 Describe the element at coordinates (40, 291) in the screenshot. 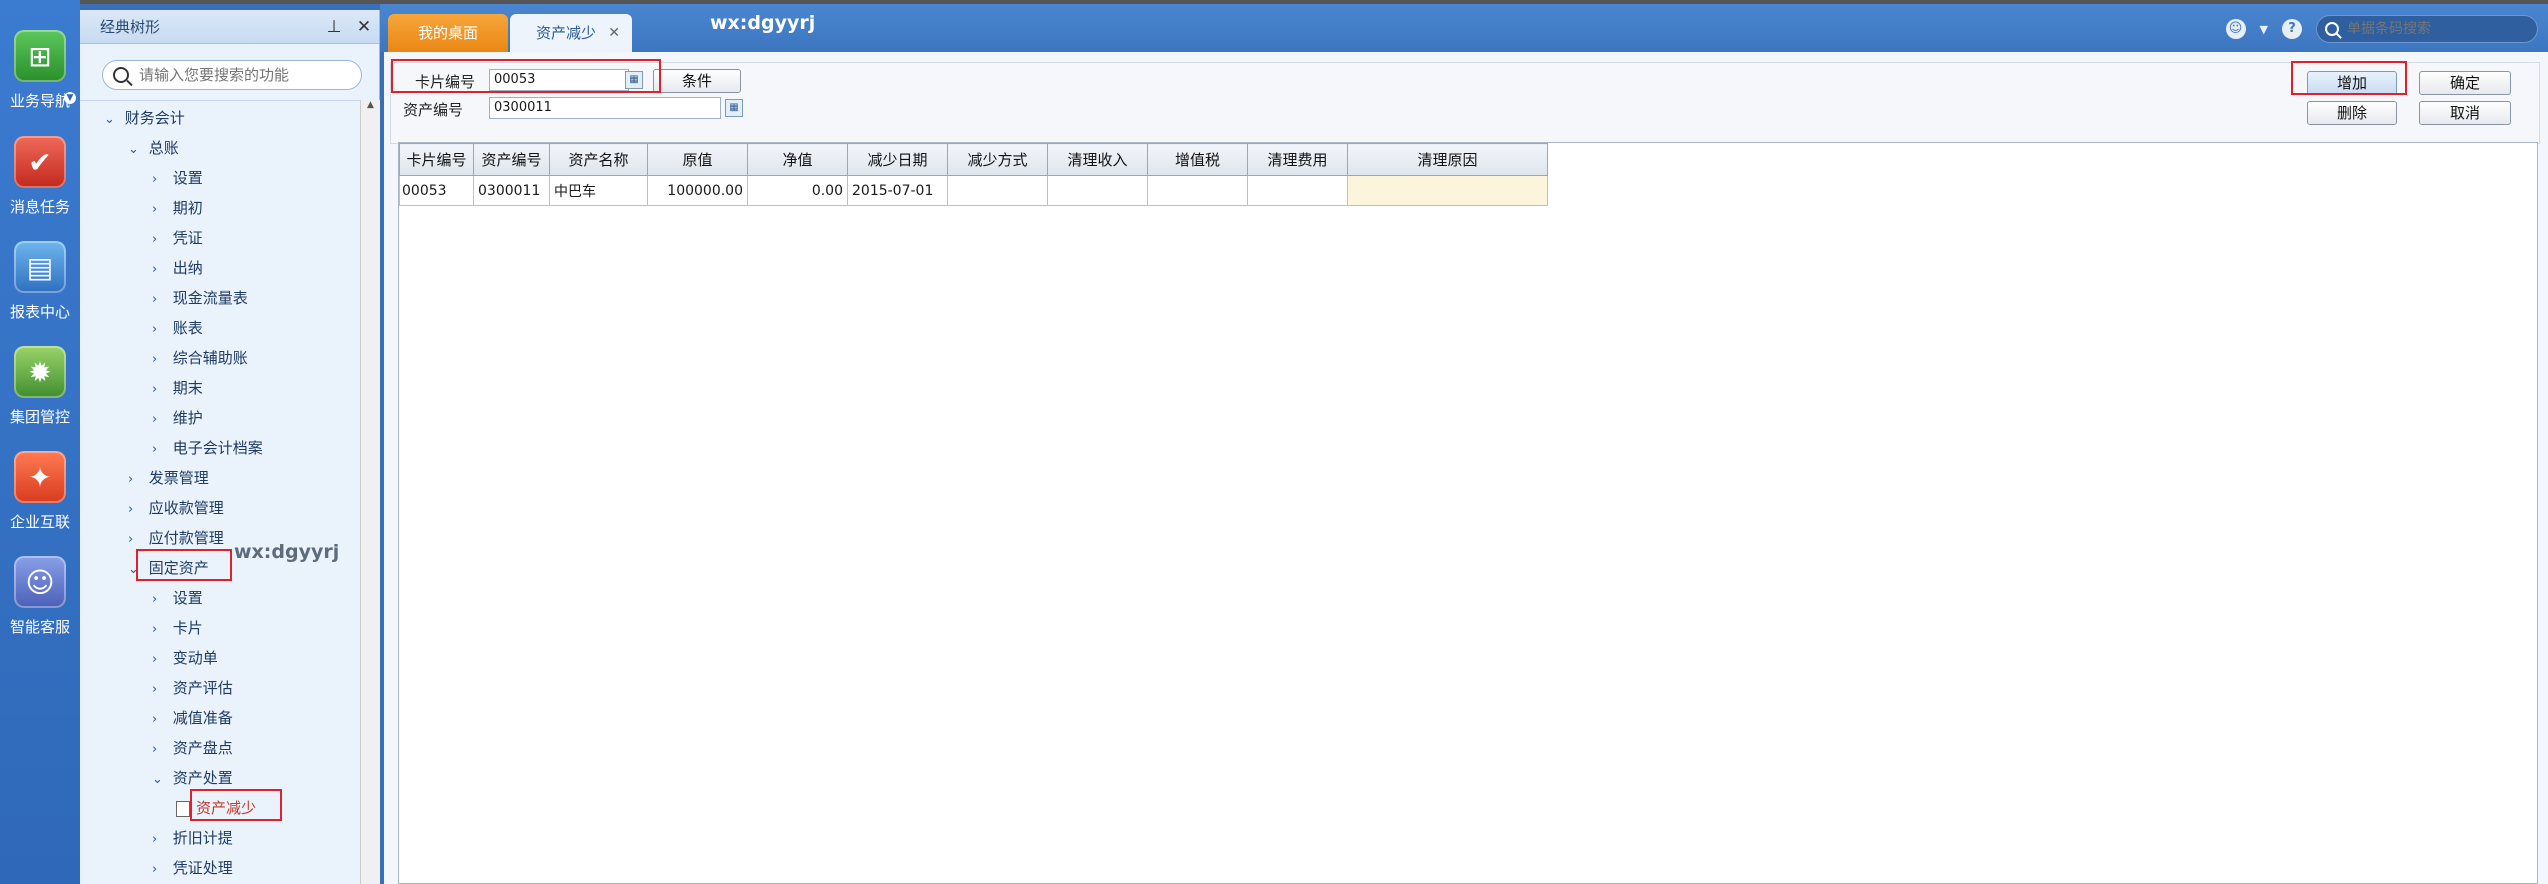

I see `rail-item-report-center: ▤ 报表中心` at that location.